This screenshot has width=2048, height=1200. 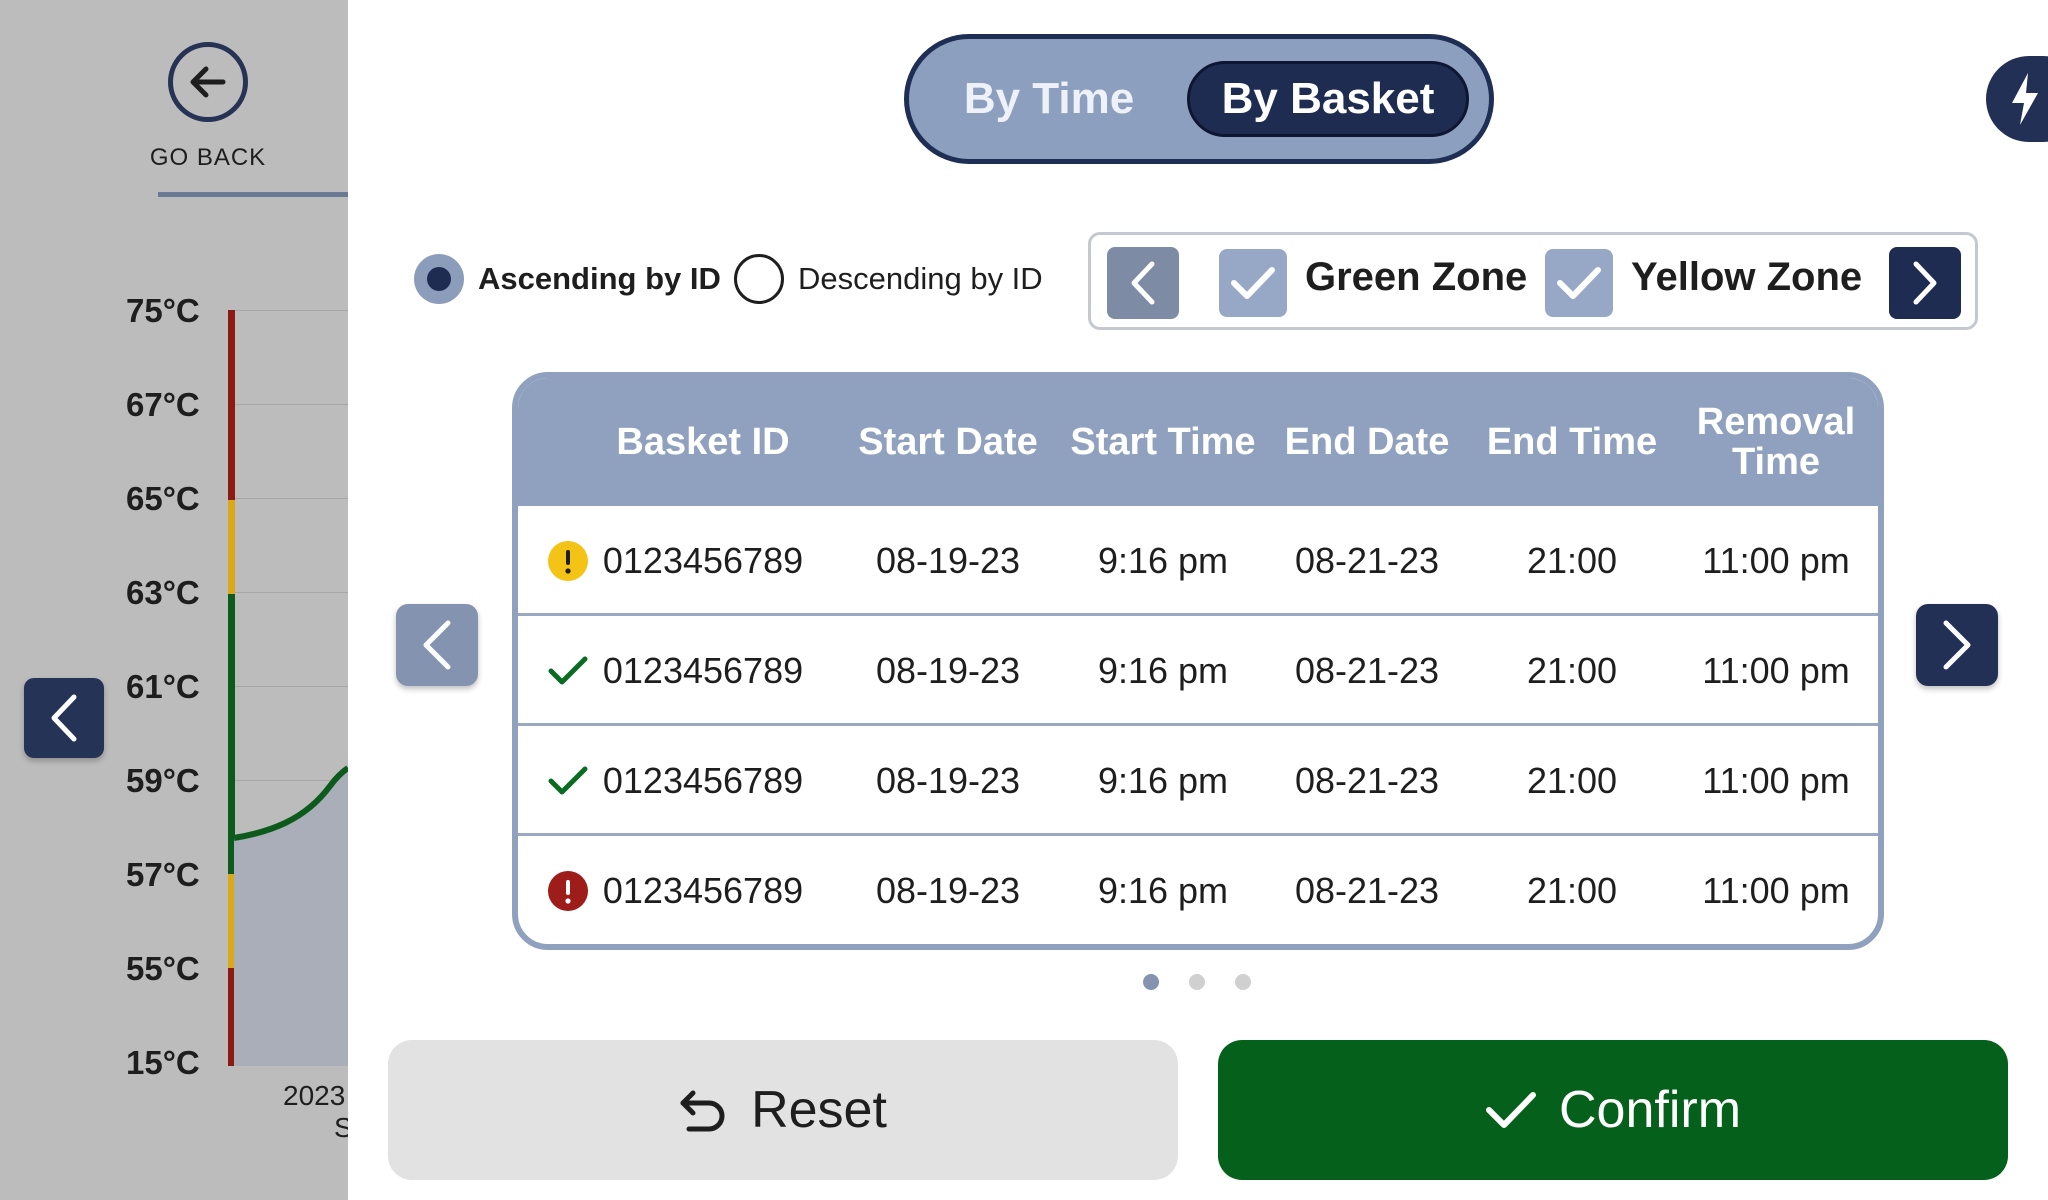 I want to click on column-header-start-date: Start Date, so click(x=948, y=442).